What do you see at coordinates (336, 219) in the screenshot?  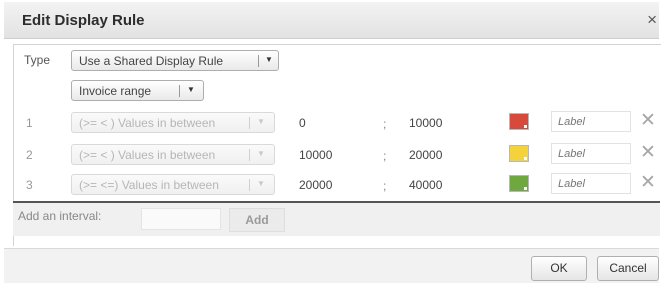 I see `add-interval-bar` at bounding box center [336, 219].